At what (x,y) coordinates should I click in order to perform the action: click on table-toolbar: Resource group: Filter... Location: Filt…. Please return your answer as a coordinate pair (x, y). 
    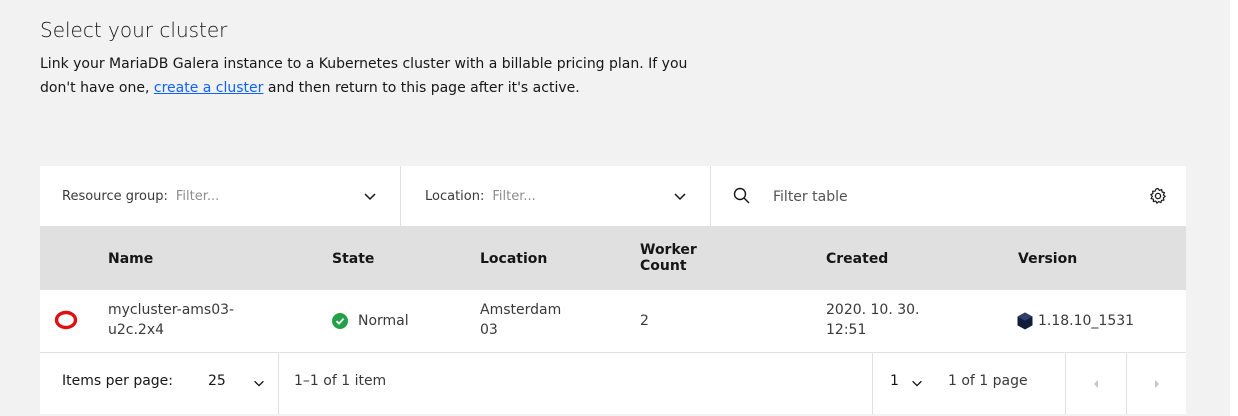
    Looking at the image, I should click on (613, 196).